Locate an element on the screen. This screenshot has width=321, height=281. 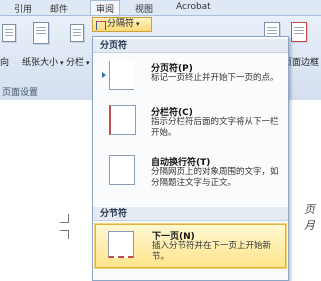
columns-button: 分栏 ▾ is located at coordinates (78, 61).